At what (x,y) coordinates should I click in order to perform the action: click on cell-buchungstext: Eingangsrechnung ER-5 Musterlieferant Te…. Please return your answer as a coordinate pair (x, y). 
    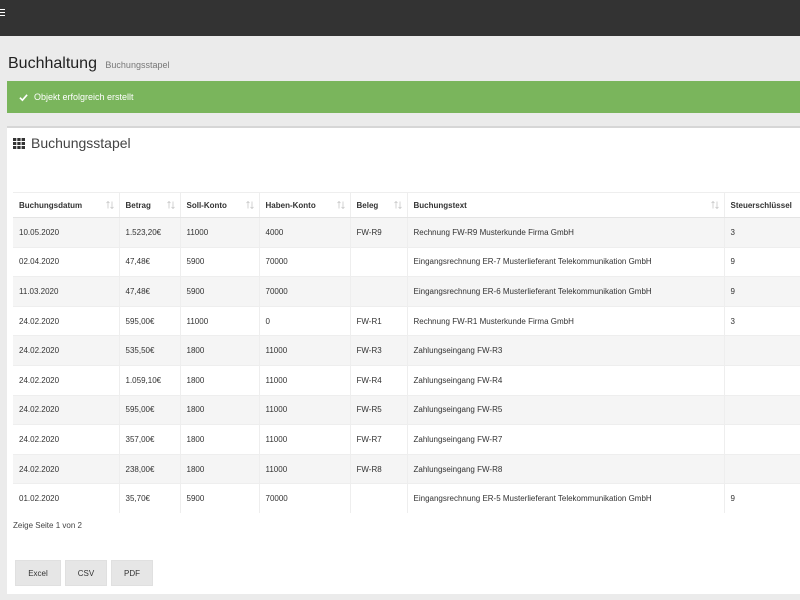
    Looking at the image, I should click on (566, 498).